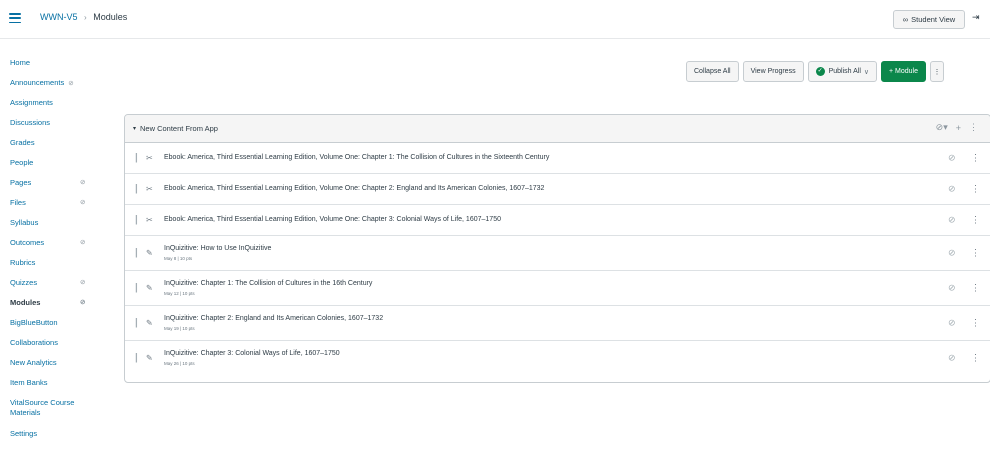 The width and height of the screenshot is (990, 449). Describe the element at coordinates (33, 362) in the screenshot. I see `sidebar-item-label: New Analytics` at that location.